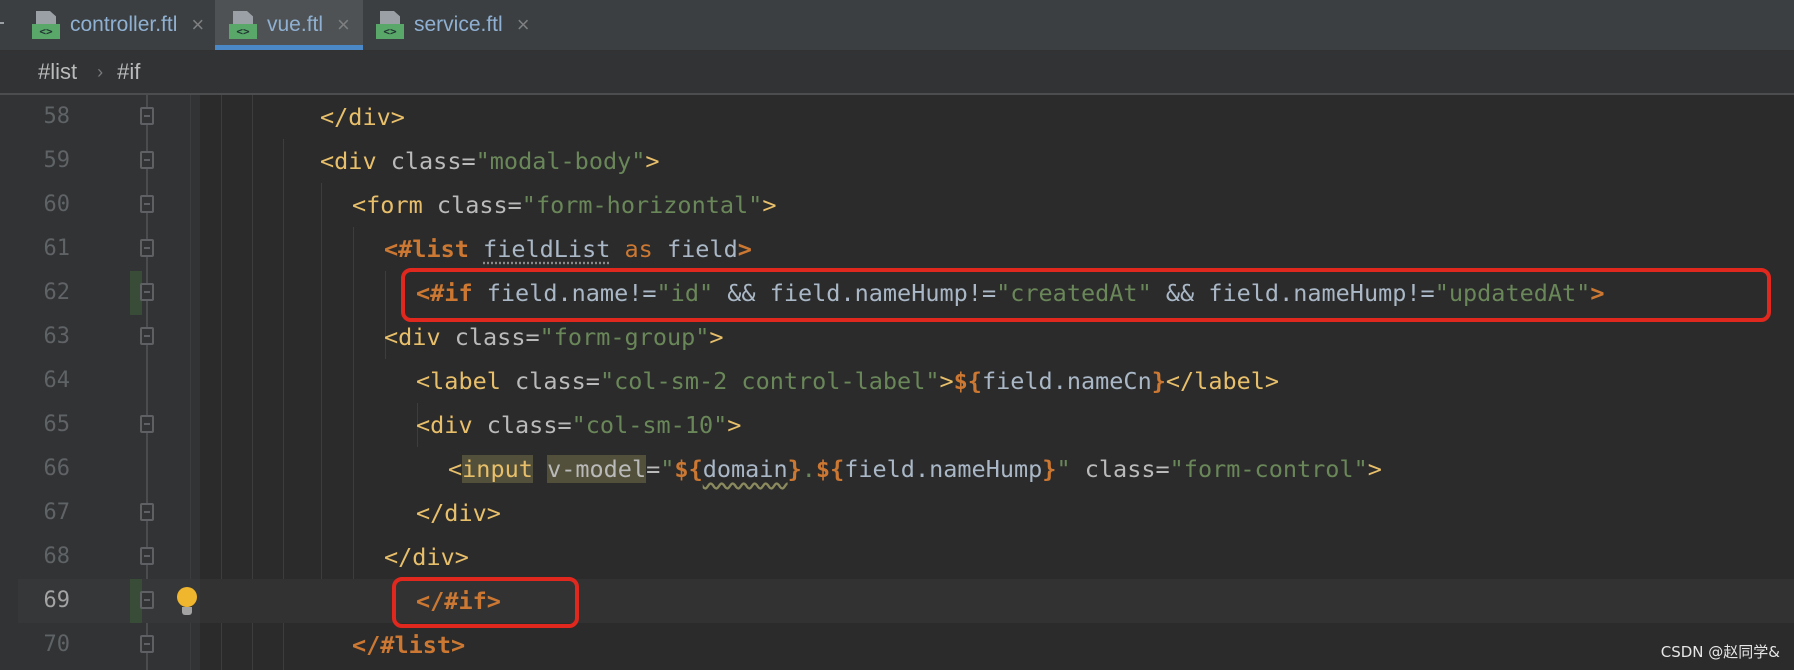  What do you see at coordinates (897, 161) in the screenshot?
I see `code-line: 59 <div class="modal-body">` at bounding box center [897, 161].